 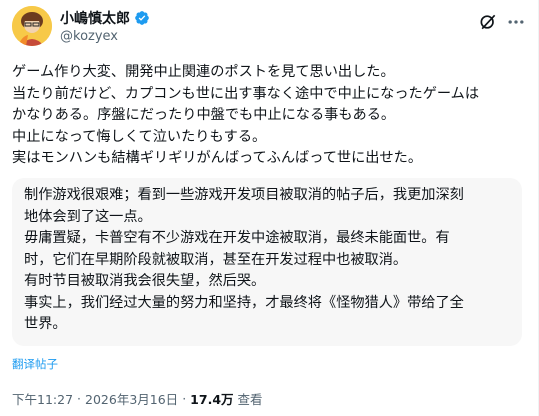 I want to click on post-meta: 下午11:27 · 2026年3月16日 · 17.4万 查看, so click(x=137, y=398).